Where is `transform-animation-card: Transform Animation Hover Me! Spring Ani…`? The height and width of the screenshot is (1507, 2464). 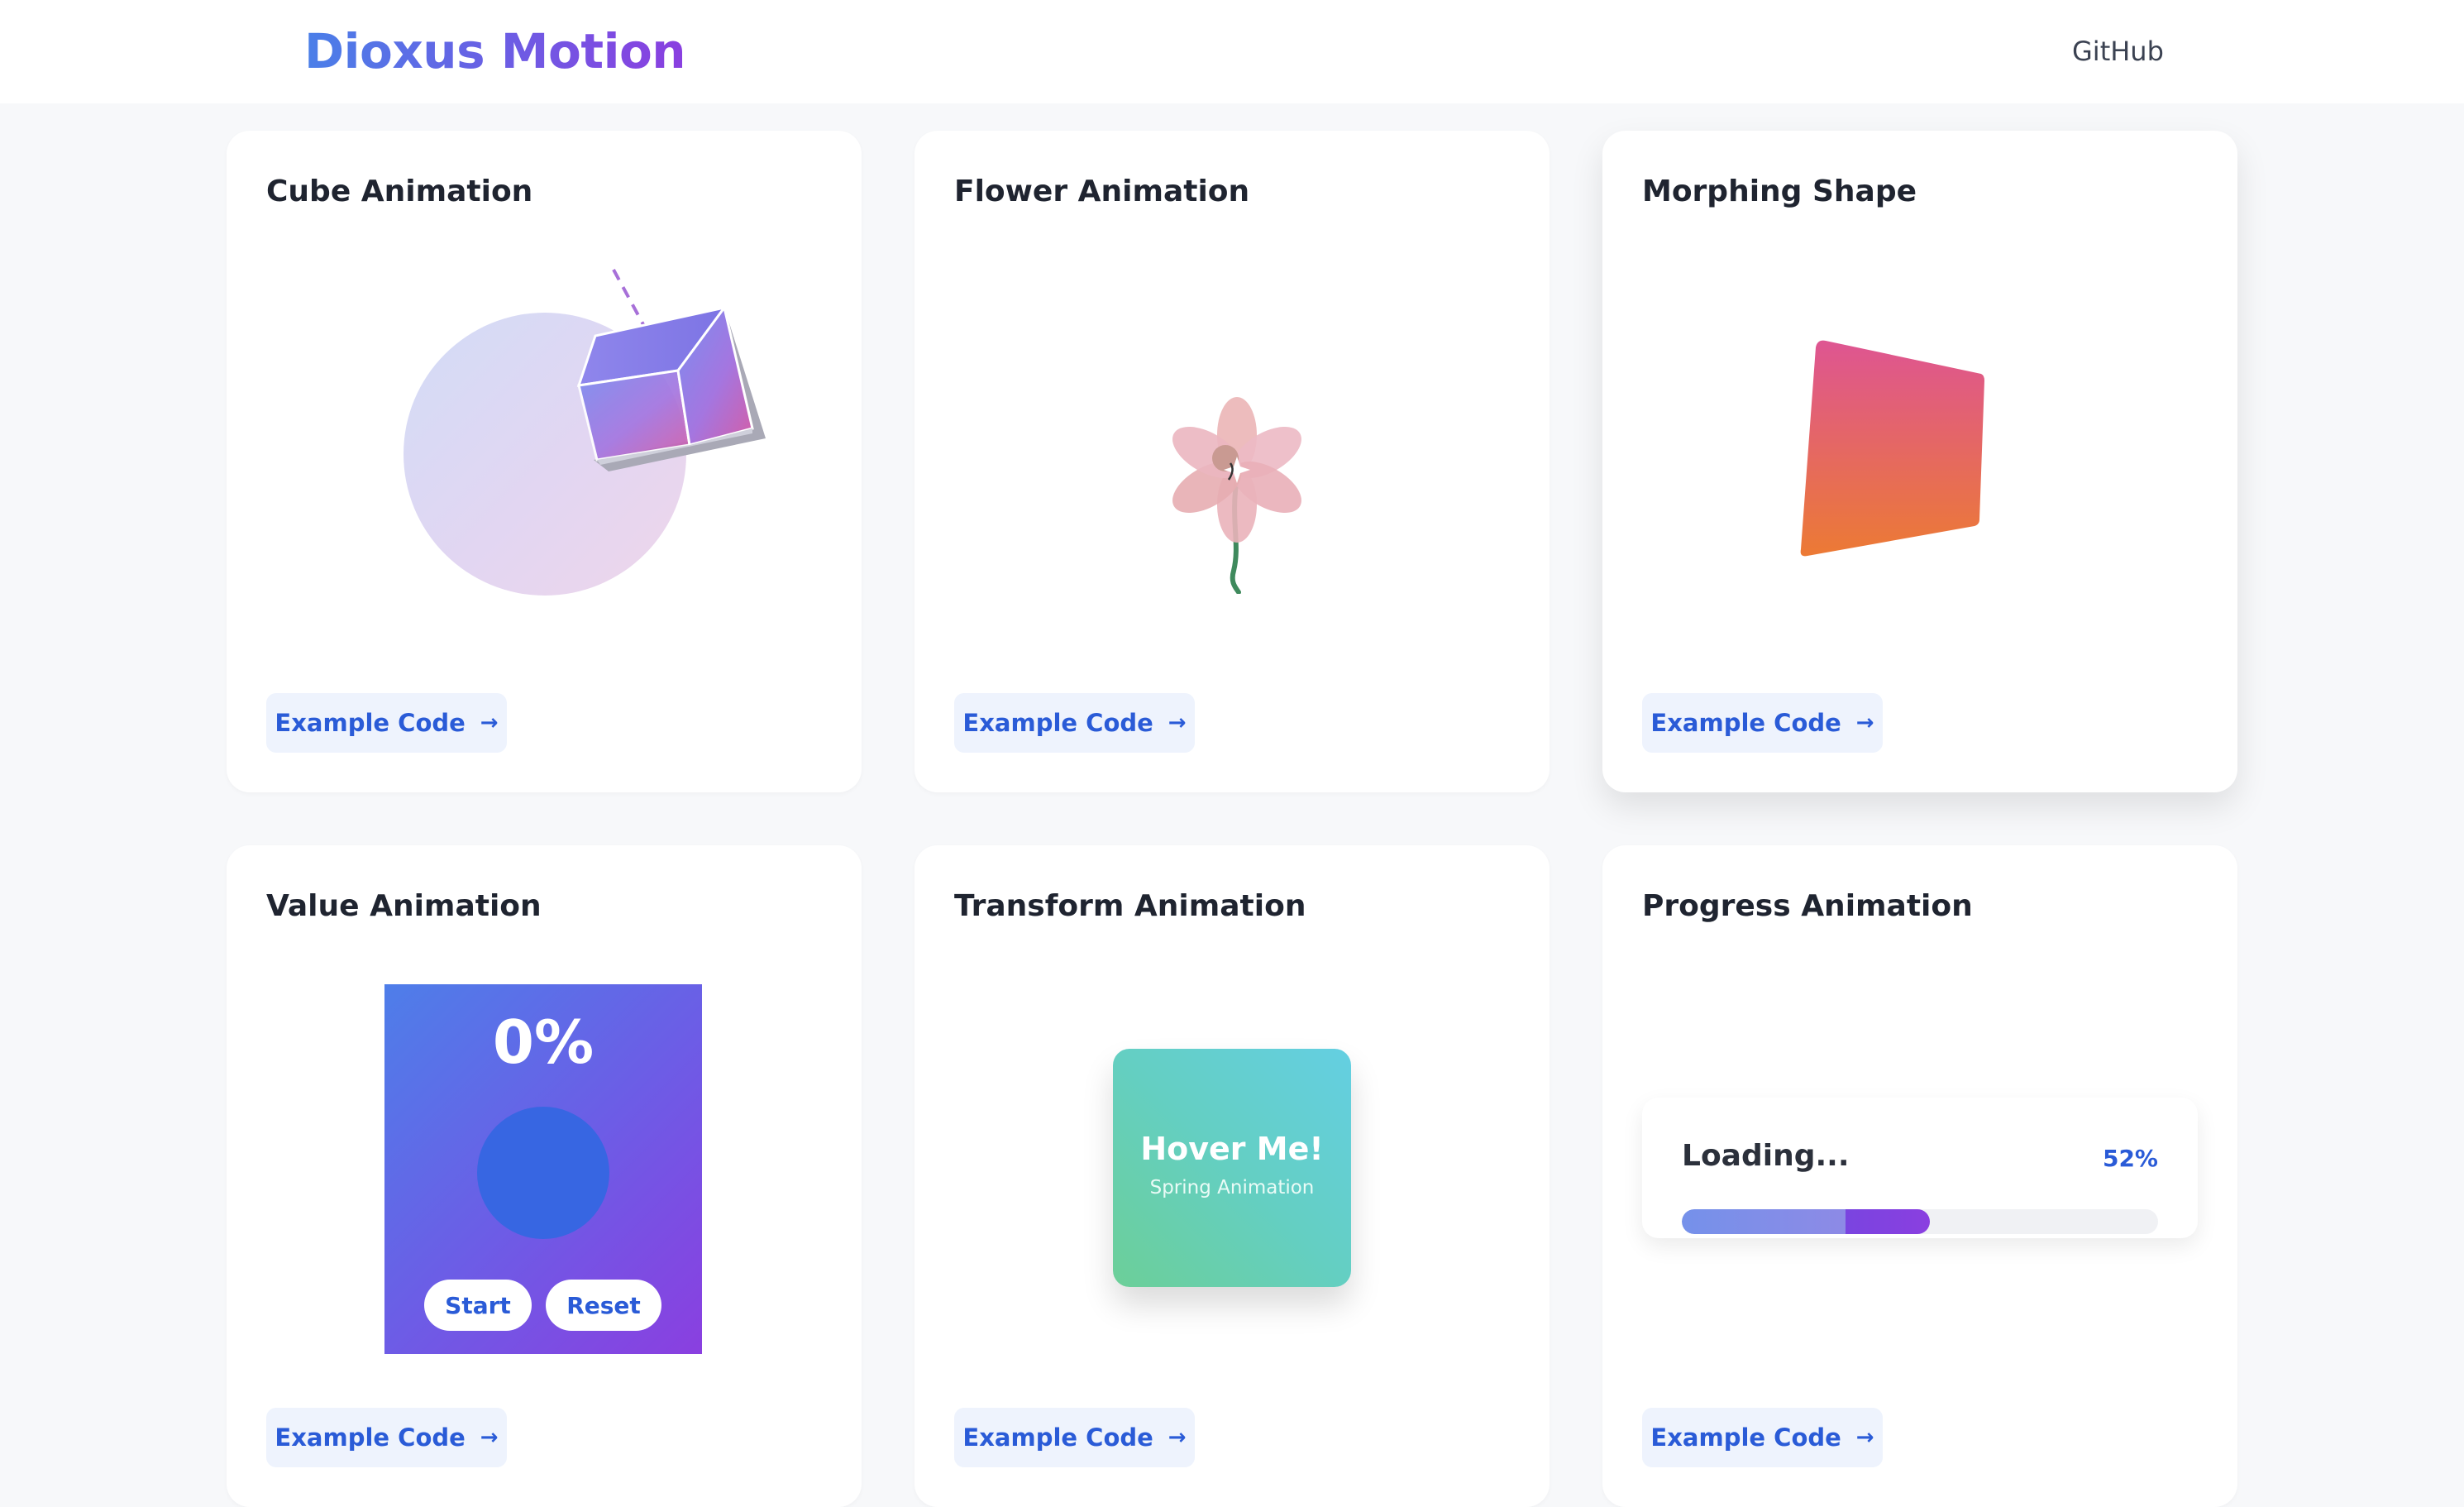 transform-animation-card: Transform Animation Hover Me! Spring Ani… is located at coordinates (1232, 1176).